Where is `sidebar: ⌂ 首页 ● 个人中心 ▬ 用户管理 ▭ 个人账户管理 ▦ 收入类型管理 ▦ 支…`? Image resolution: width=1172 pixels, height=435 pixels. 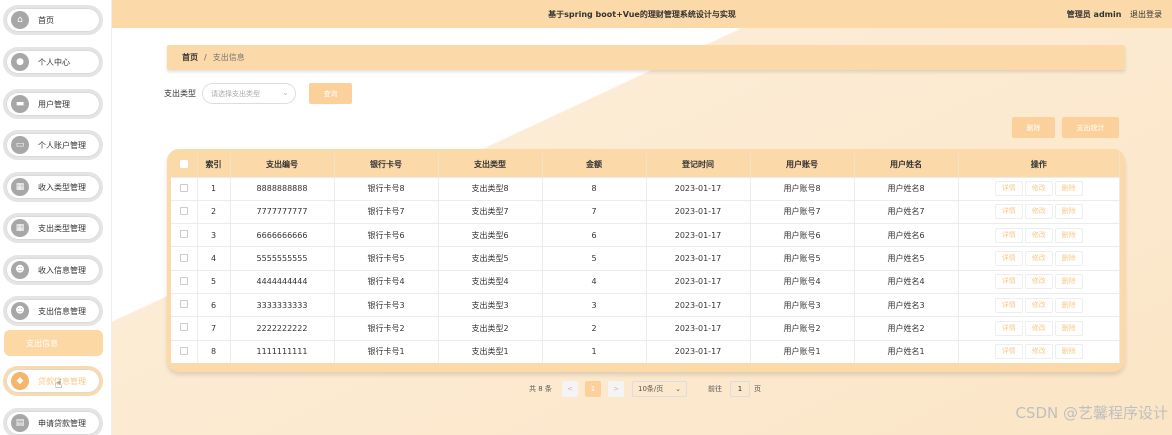
sidebar: ⌂ 首页 ● 个人中心 ▬ 用户管理 ▭ 个人账户管理 ▦ 收入类型管理 ▦ 支… is located at coordinates (56, 217).